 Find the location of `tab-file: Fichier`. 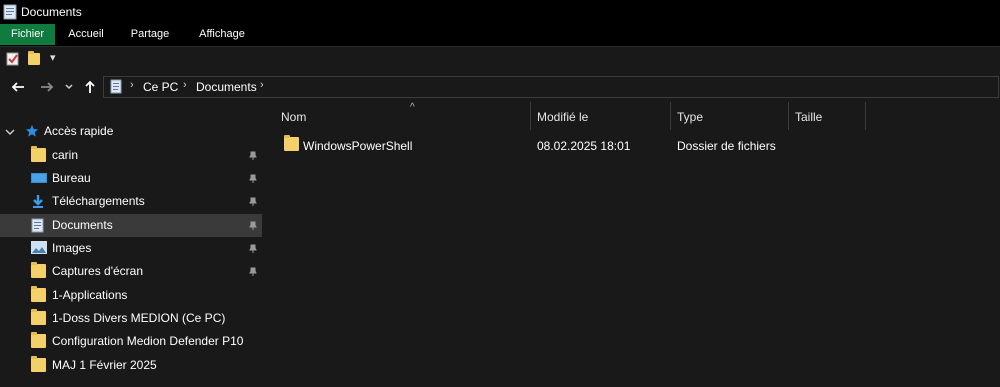

tab-file: Fichier is located at coordinates (27, 34).